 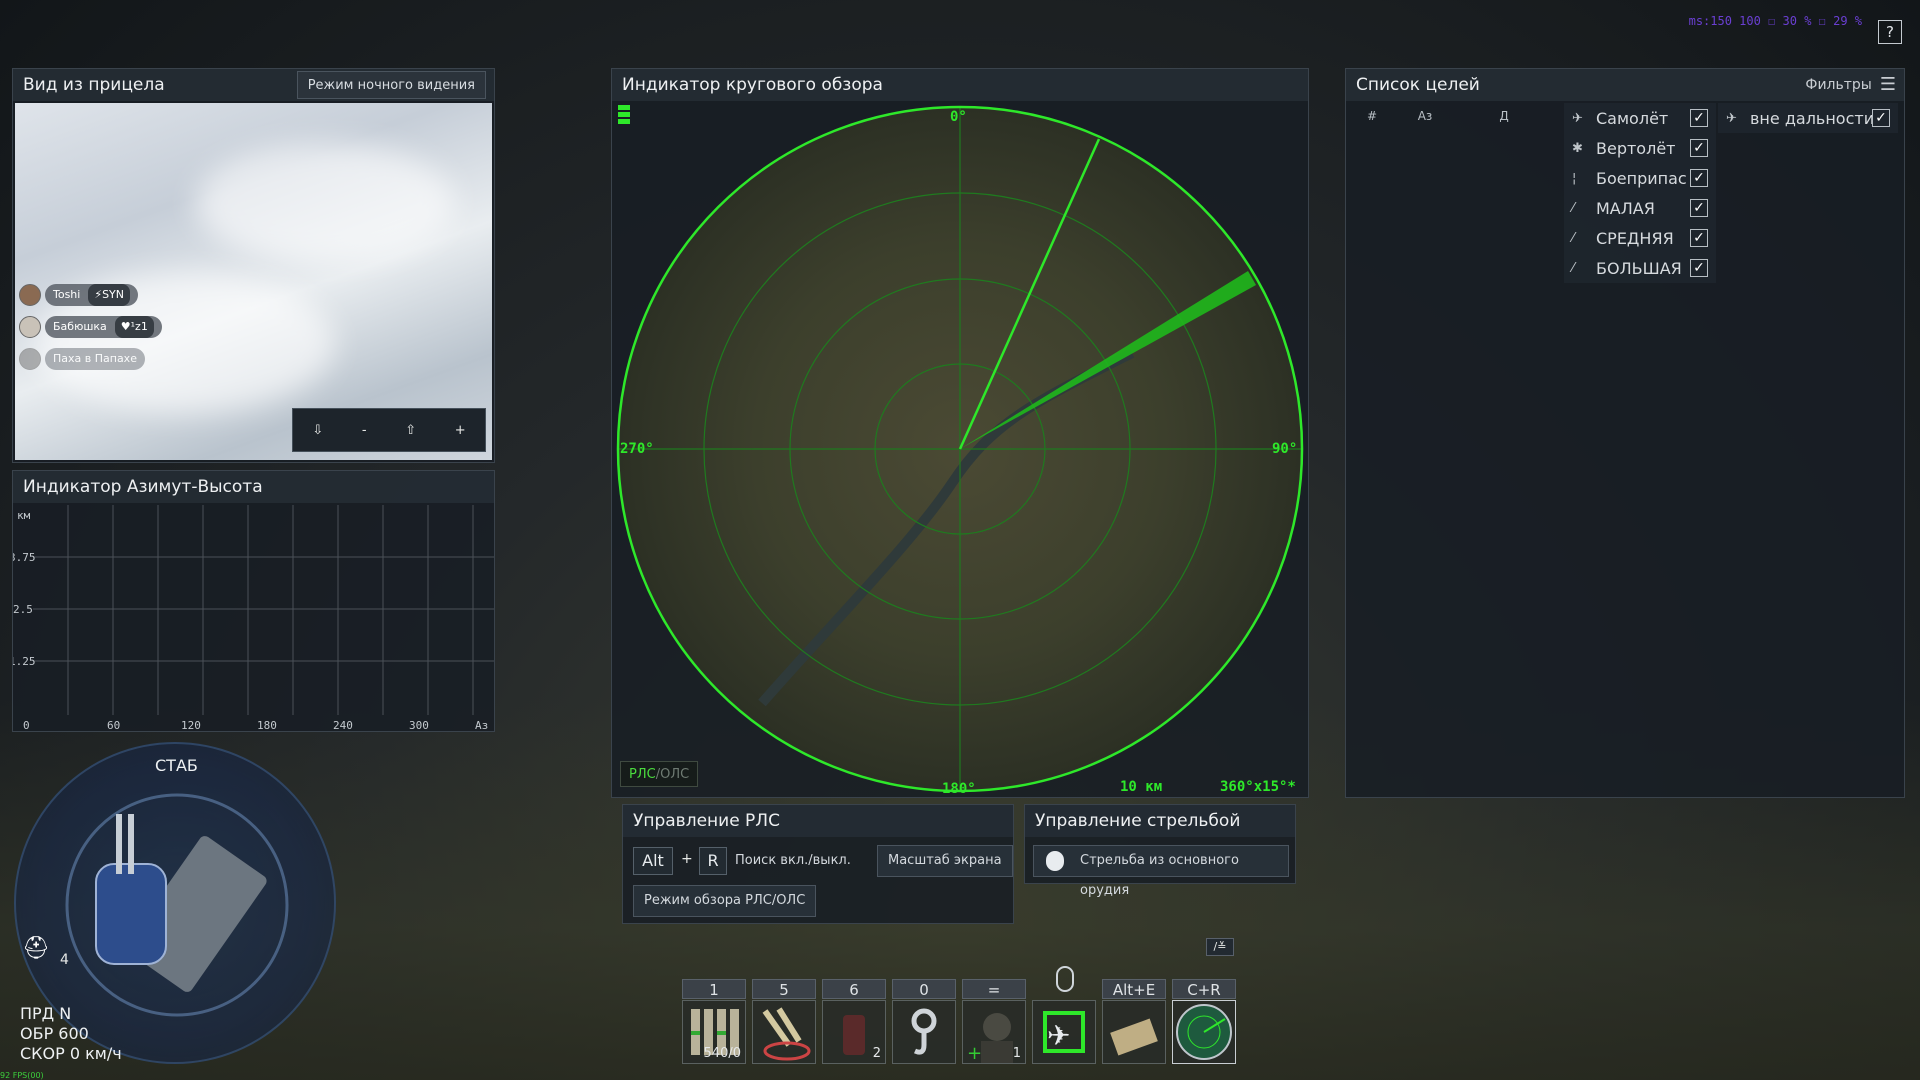 I want to click on screen-scale-button: Масштаб экрана, so click(x=945, y=861).